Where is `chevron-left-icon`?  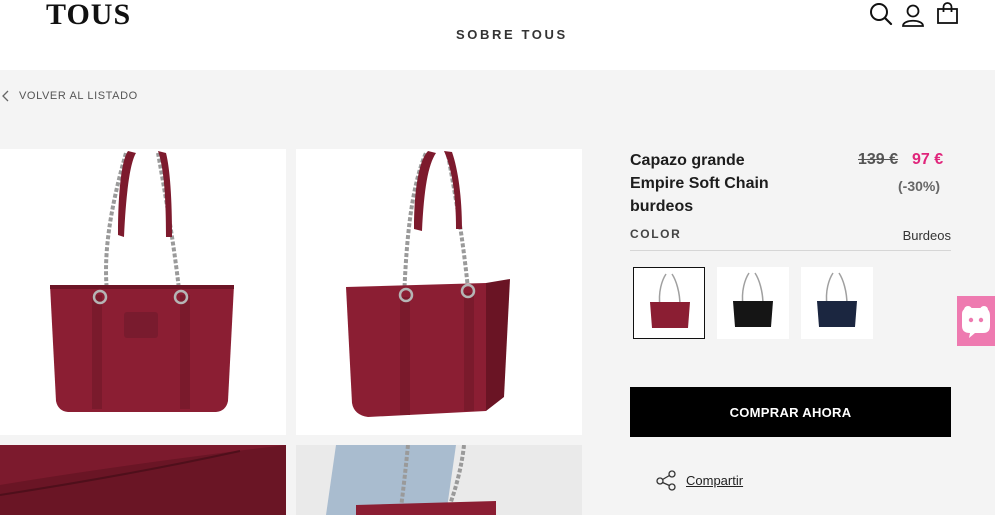 chevron-left-icon is located at coordinates (5, 96).